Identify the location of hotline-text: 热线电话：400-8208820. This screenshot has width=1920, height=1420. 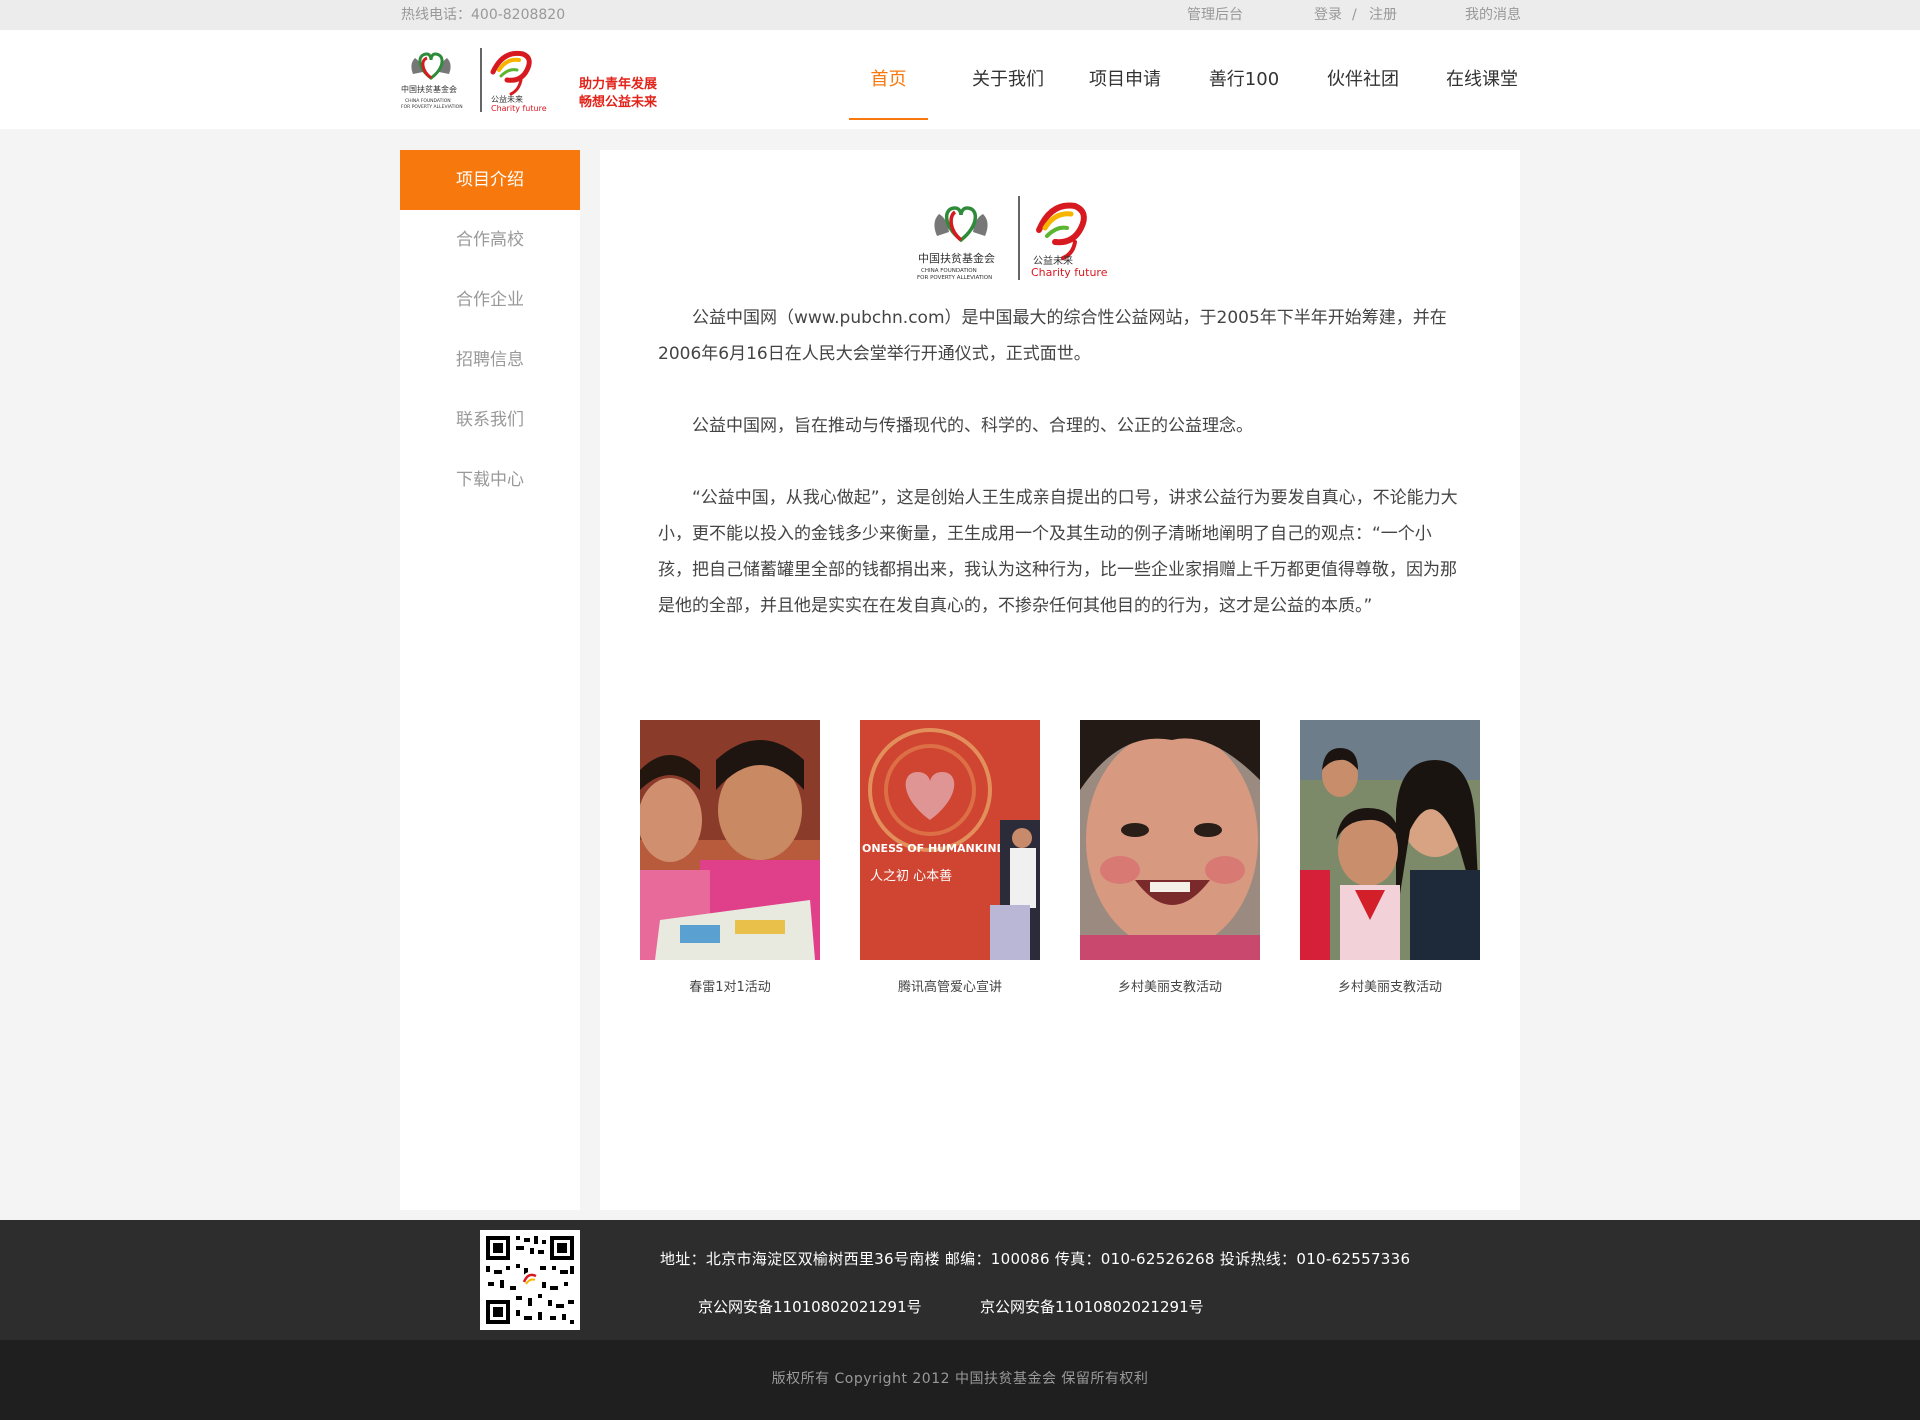
(483, 15).